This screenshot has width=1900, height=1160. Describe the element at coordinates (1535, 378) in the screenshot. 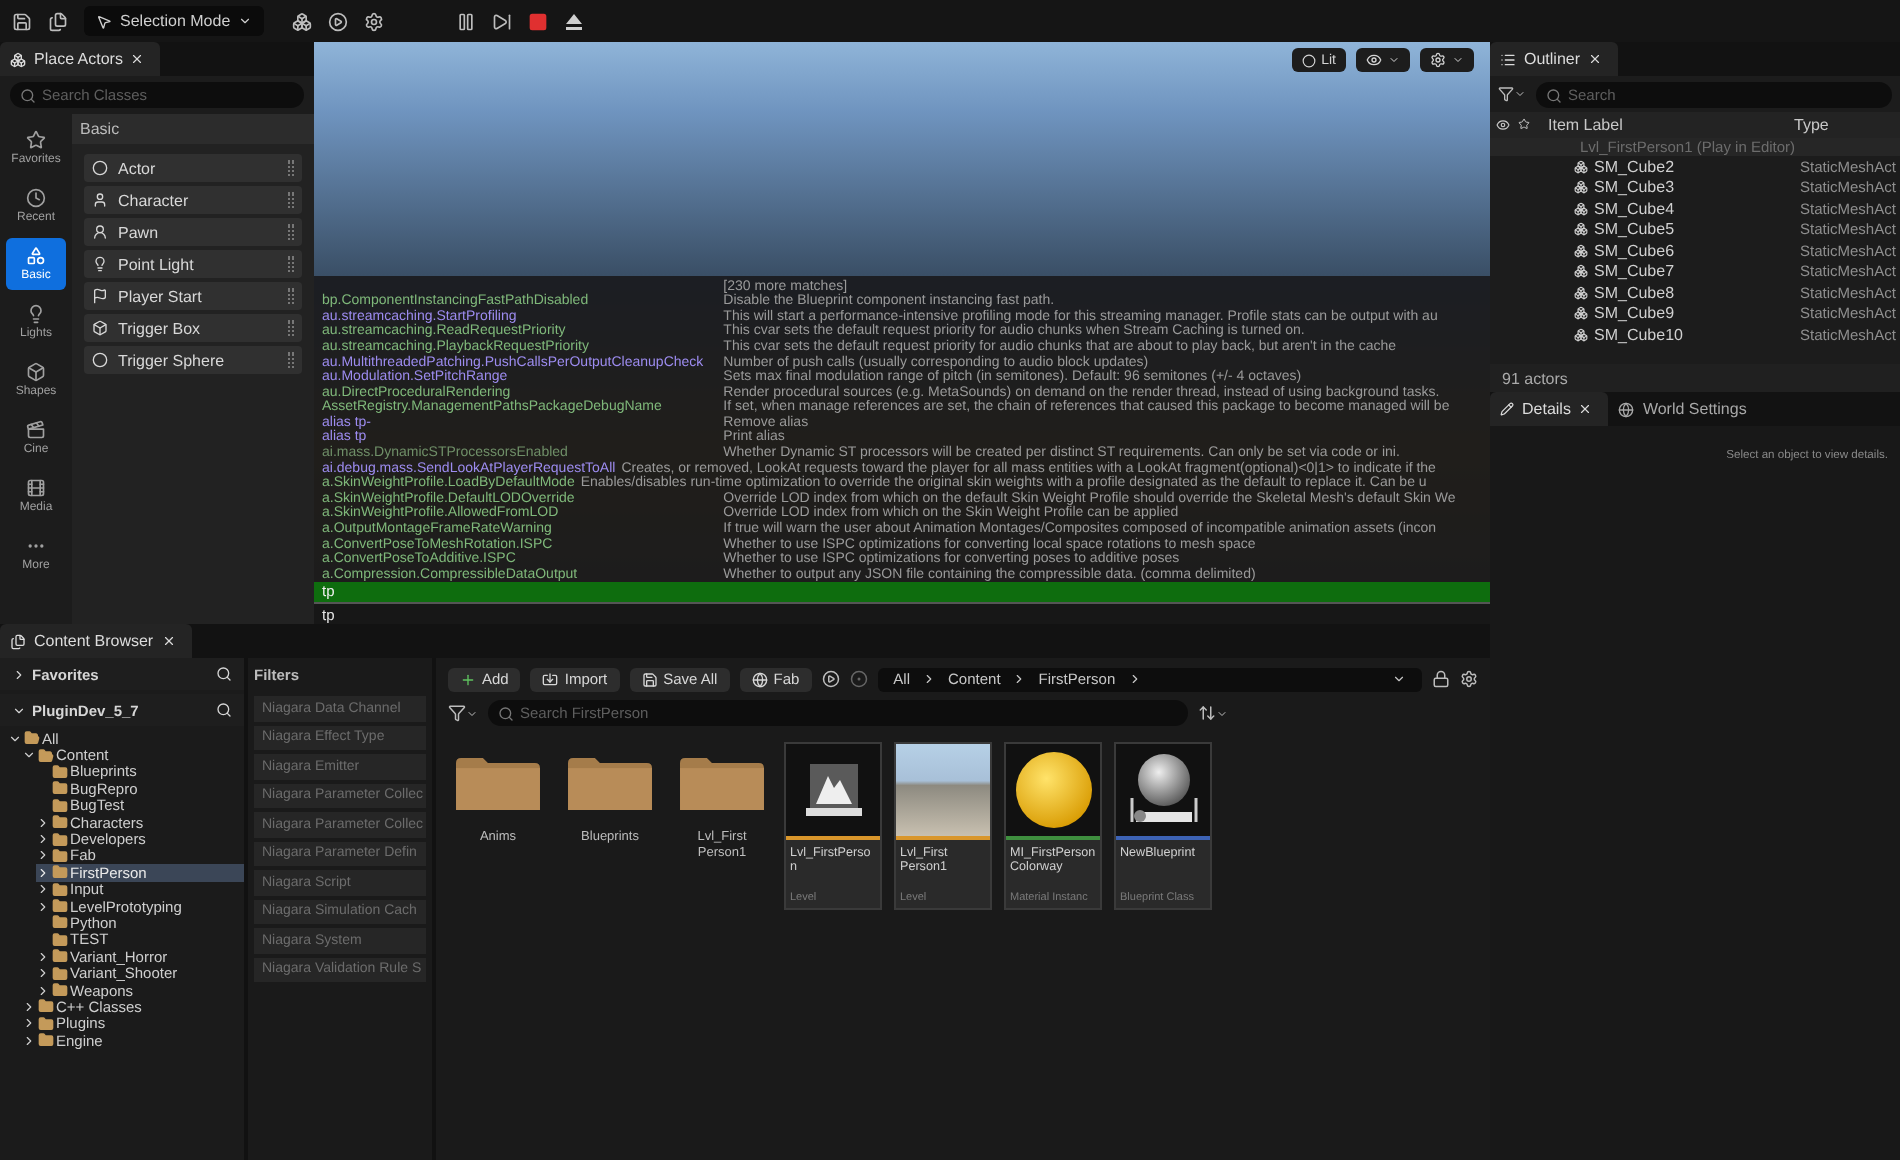

I see `actor-count: 91 actors` at that location.